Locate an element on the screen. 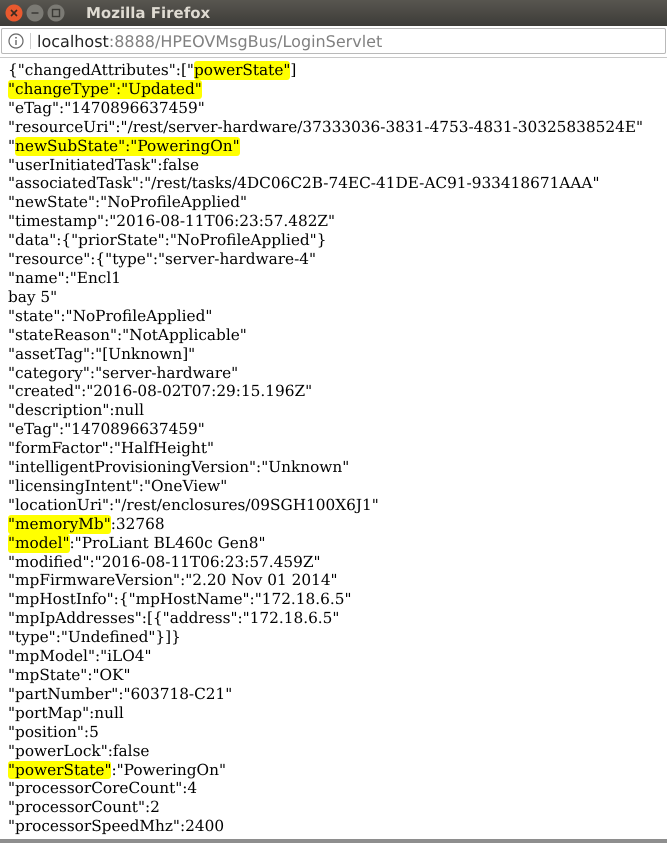  highlighted-text: "memoryMb" is located at coordinates (59, 524).